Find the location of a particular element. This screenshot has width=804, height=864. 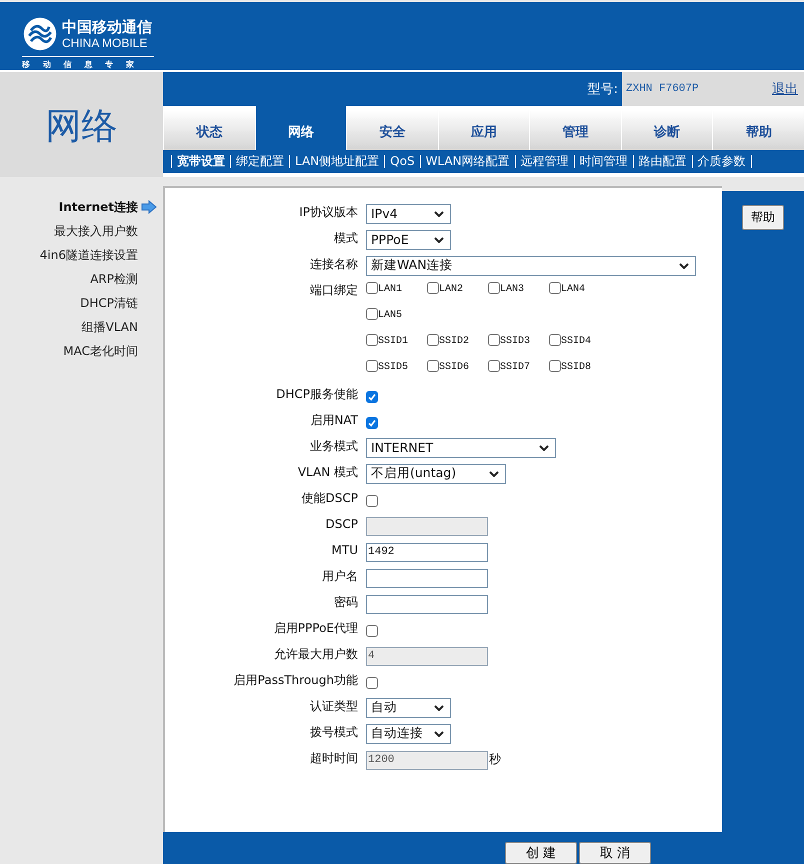

arrow-icon is located at coordinates (149, 207).